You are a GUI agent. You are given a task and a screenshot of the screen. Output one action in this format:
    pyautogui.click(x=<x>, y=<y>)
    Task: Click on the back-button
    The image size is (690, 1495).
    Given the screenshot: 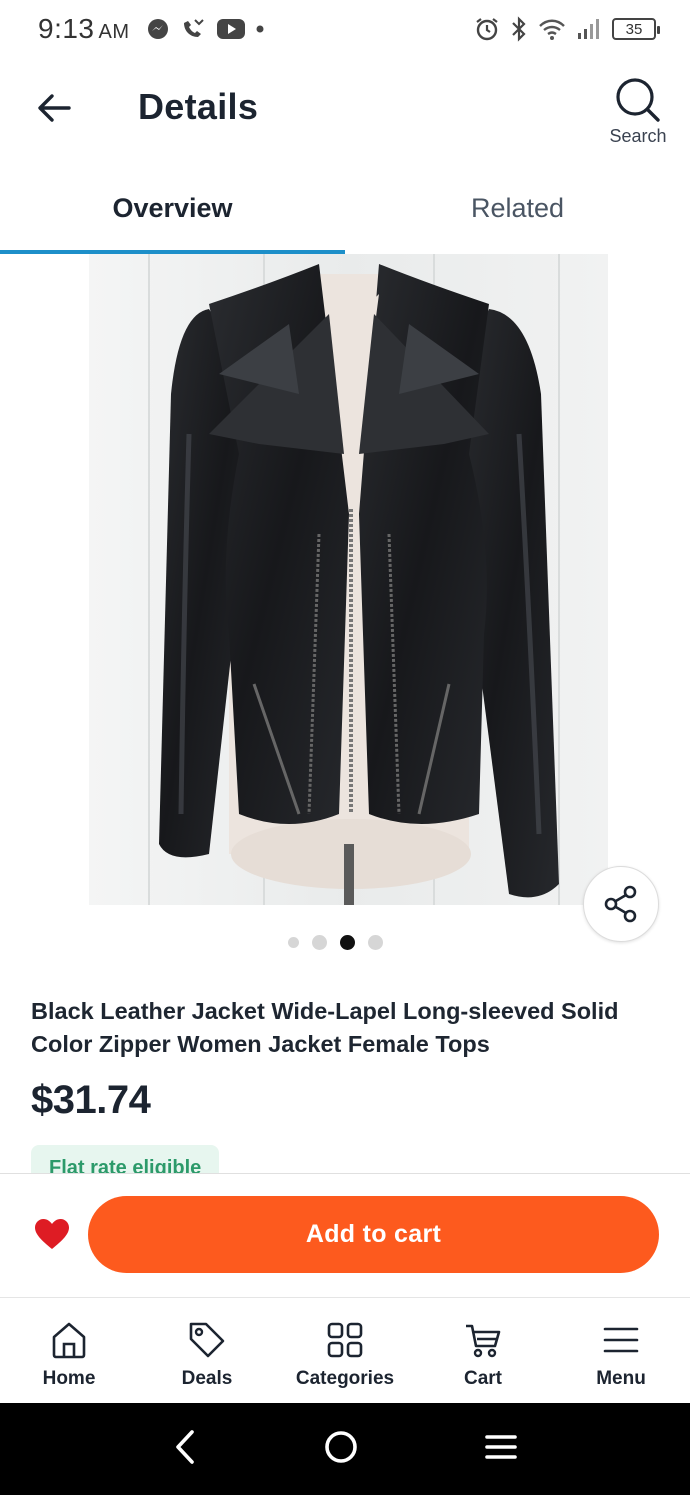 What is the action you would take?
    pyautogui.click(x=54, y=108)
    